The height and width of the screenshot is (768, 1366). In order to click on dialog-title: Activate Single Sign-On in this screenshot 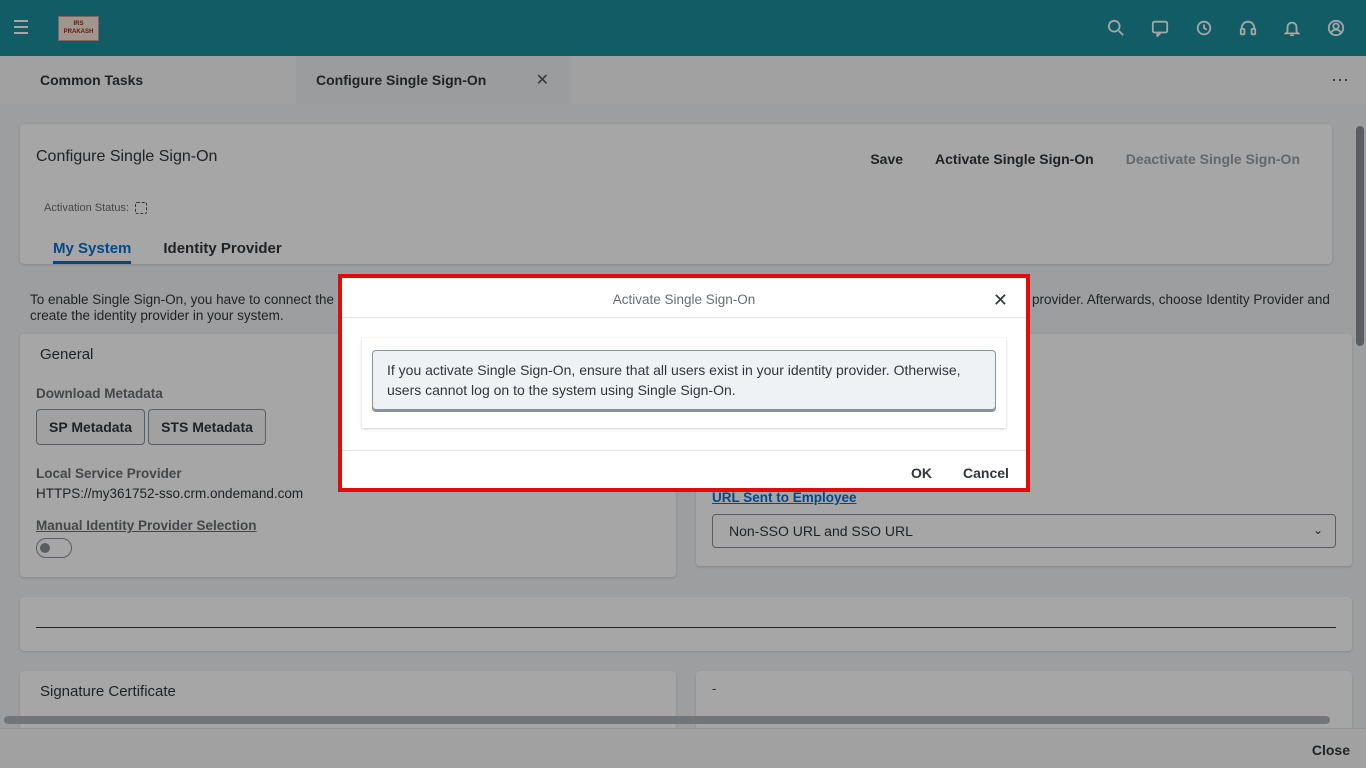, I will do `click(684, 299)`.